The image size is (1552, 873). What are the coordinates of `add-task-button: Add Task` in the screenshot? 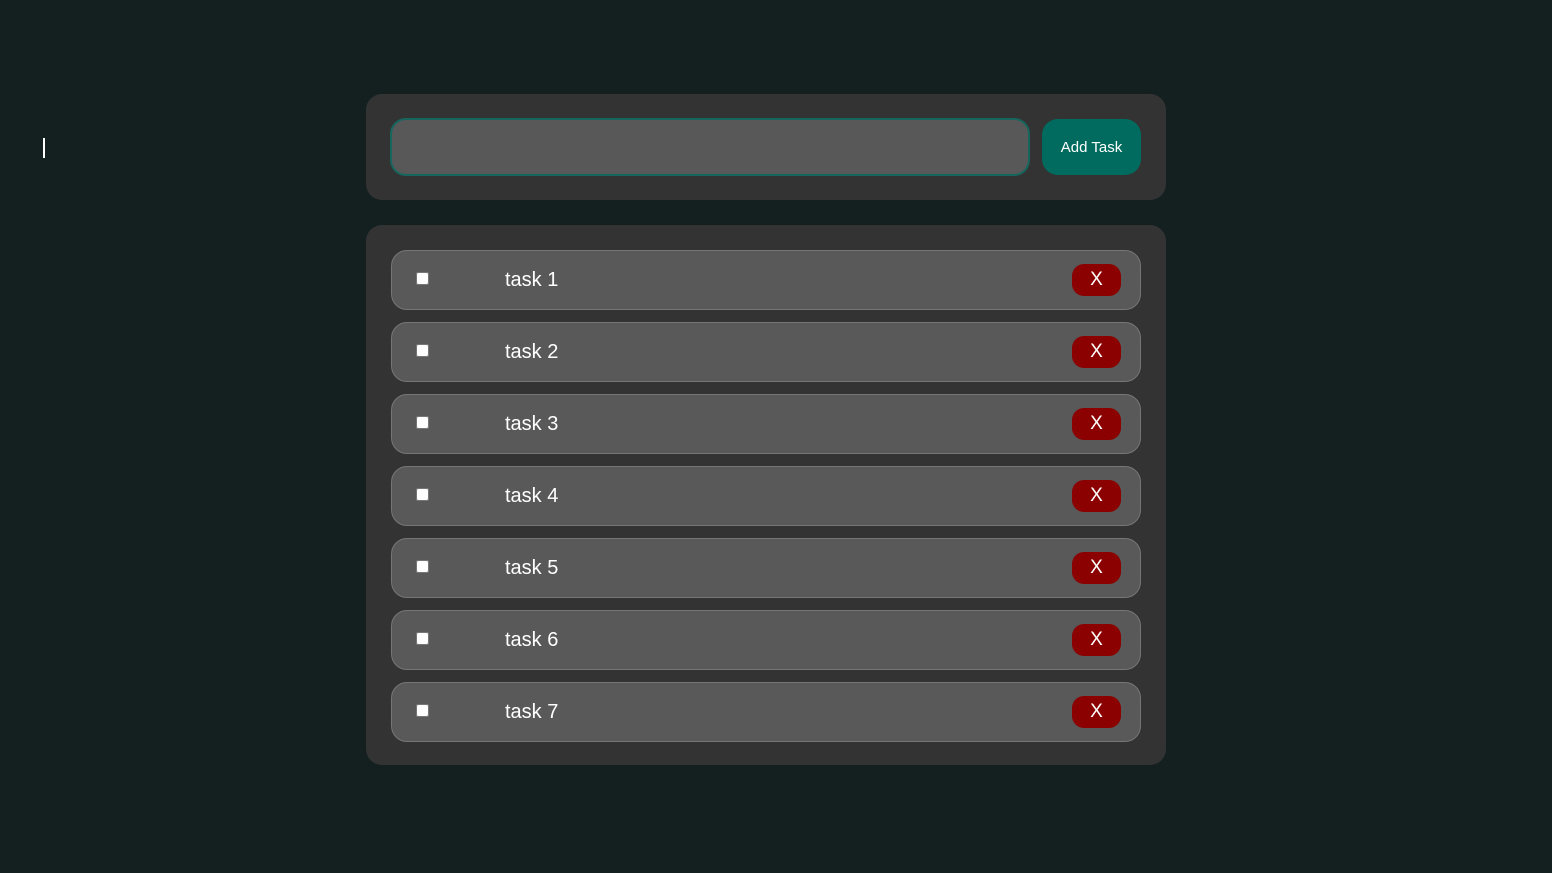 It's located at (1091, 147).